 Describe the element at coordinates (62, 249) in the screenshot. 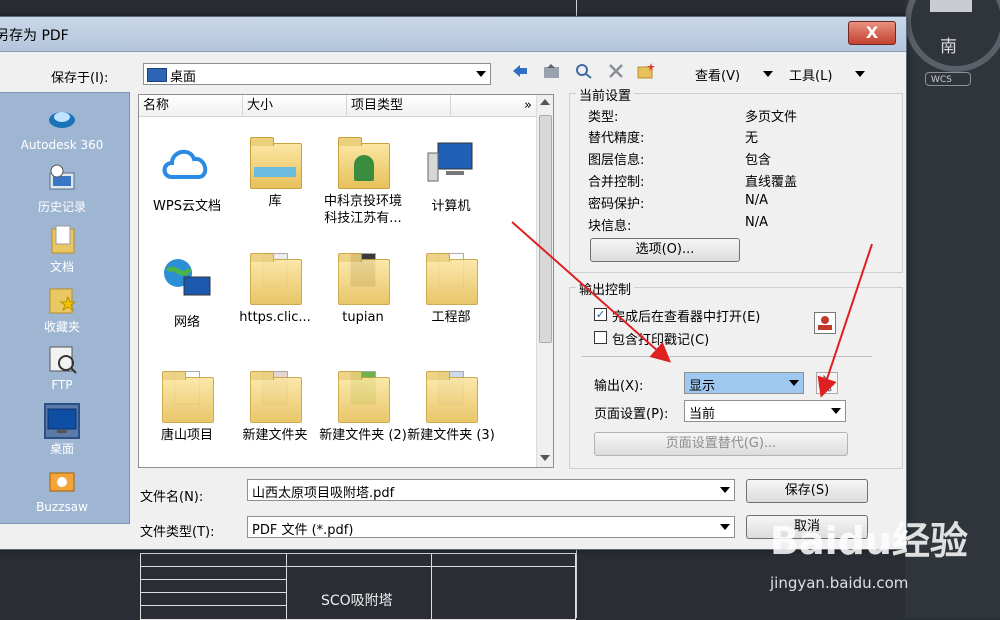

I see `sidebar-item-documents: 文档` at that location.